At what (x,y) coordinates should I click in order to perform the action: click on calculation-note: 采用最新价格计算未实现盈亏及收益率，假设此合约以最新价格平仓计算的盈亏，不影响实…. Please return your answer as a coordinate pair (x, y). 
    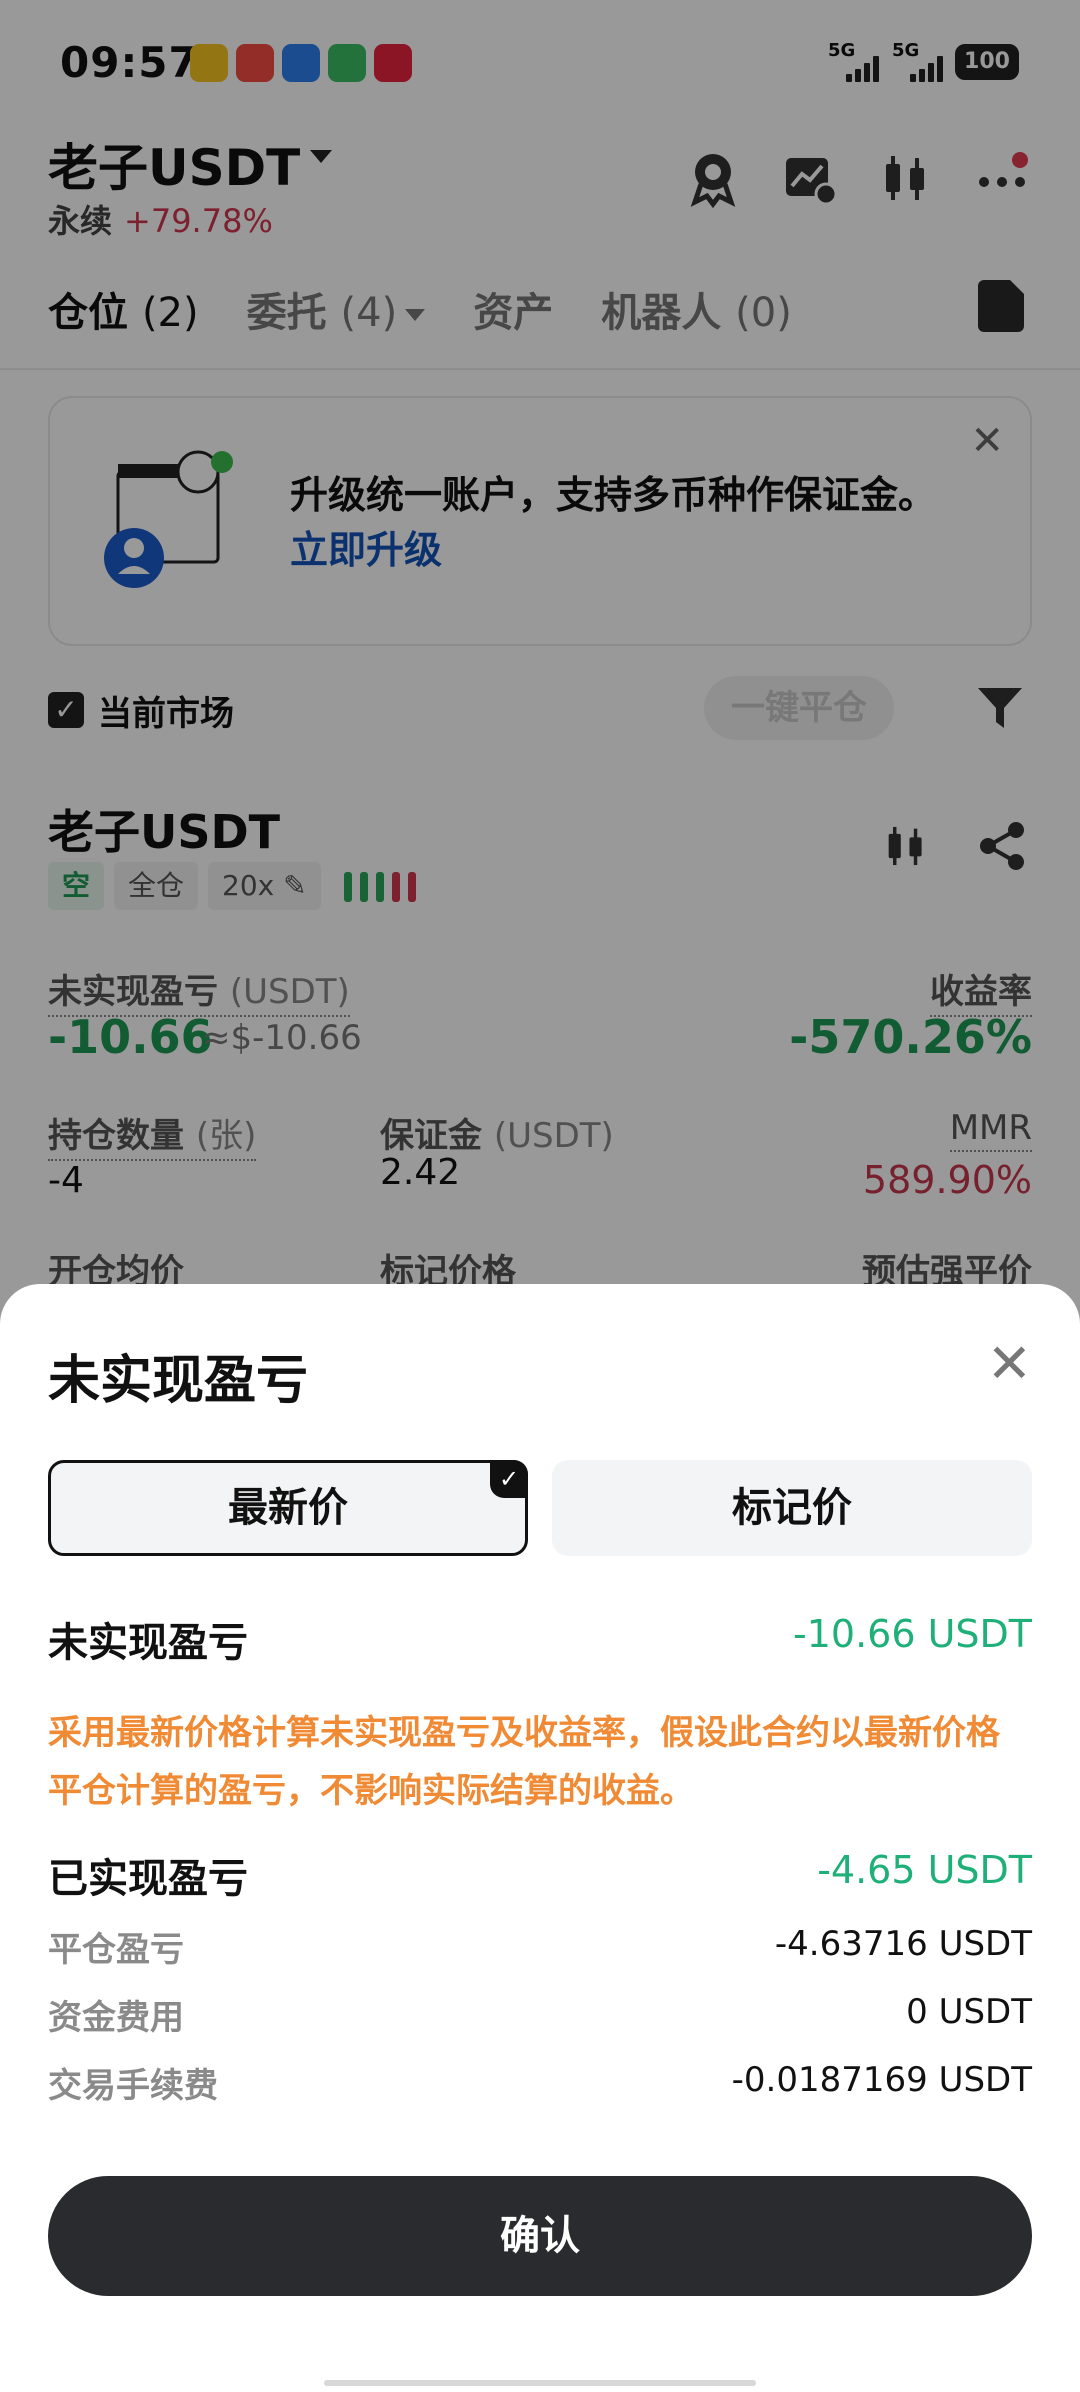
    Looking at the image, I should click on (524, 1762).